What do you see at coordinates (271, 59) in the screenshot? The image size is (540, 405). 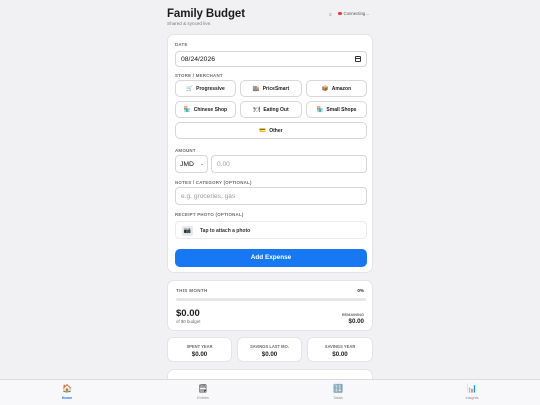 I see `date-field: 08/24/2026` at bounding box center [271, 59].